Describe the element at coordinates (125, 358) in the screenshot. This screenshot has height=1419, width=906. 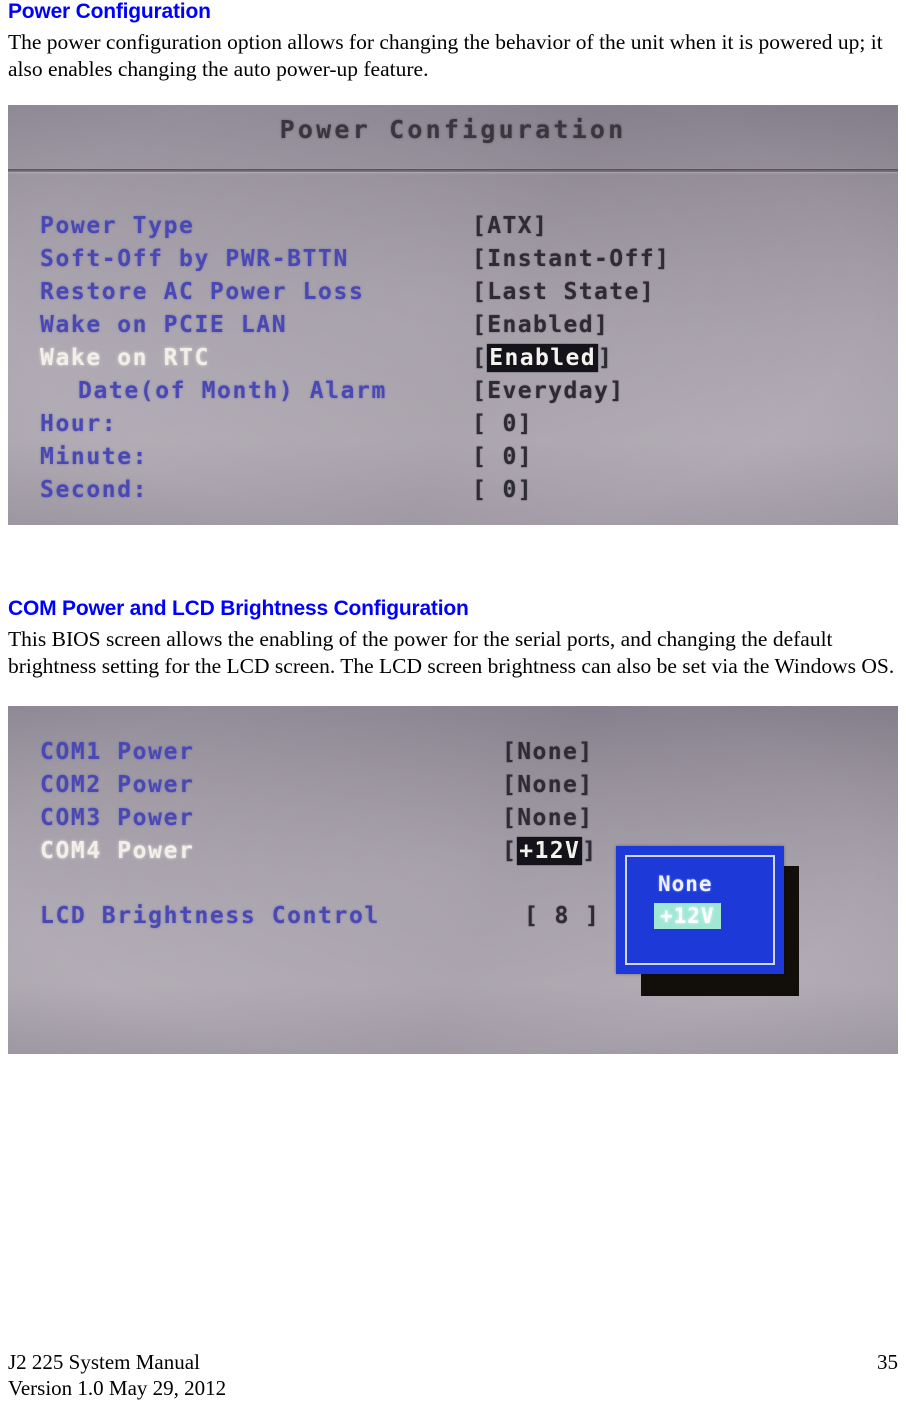
I see `bios-setting-label: Wake on RTC` at that location.